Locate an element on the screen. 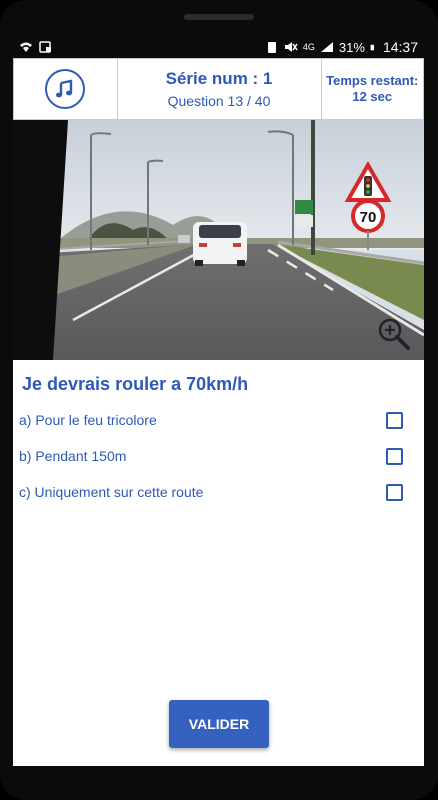  music-toggle is located at coordinates (66, 89).